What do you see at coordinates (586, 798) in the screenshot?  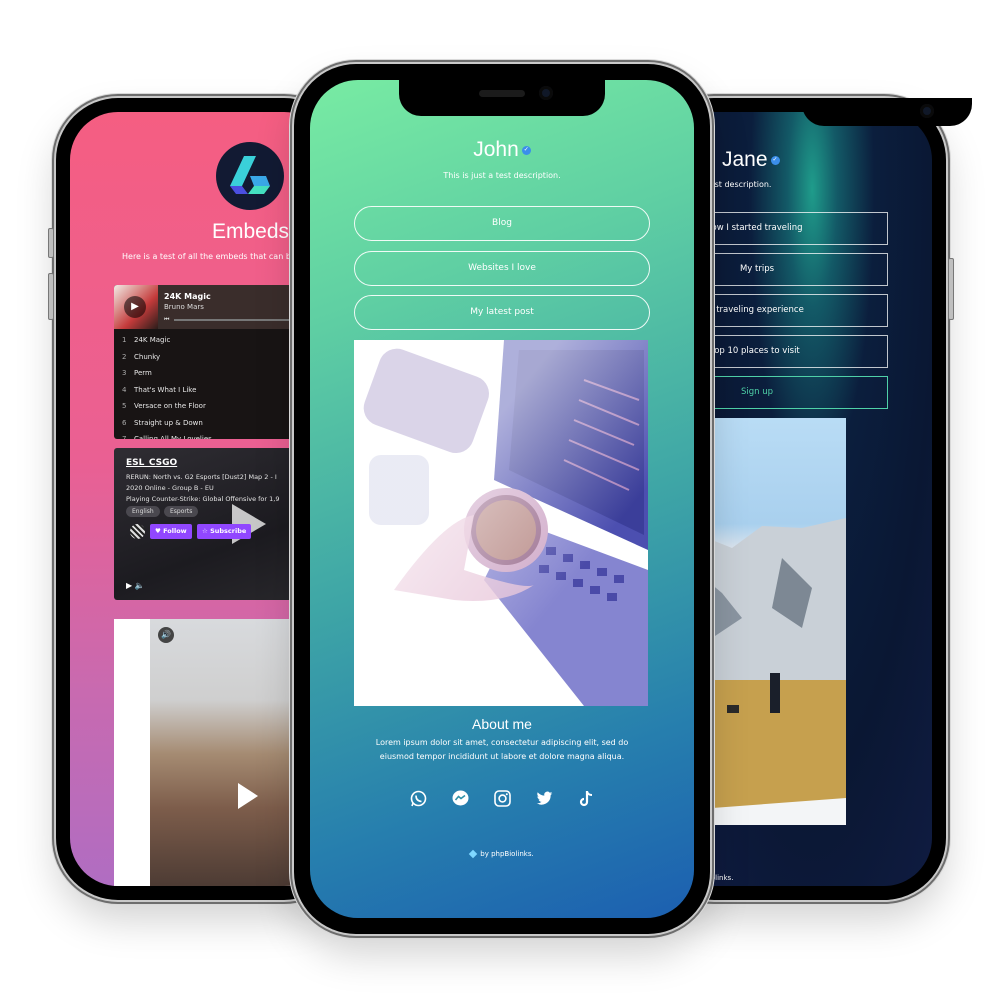 I see `tiktok-icon` at bounding box center [586, 798].